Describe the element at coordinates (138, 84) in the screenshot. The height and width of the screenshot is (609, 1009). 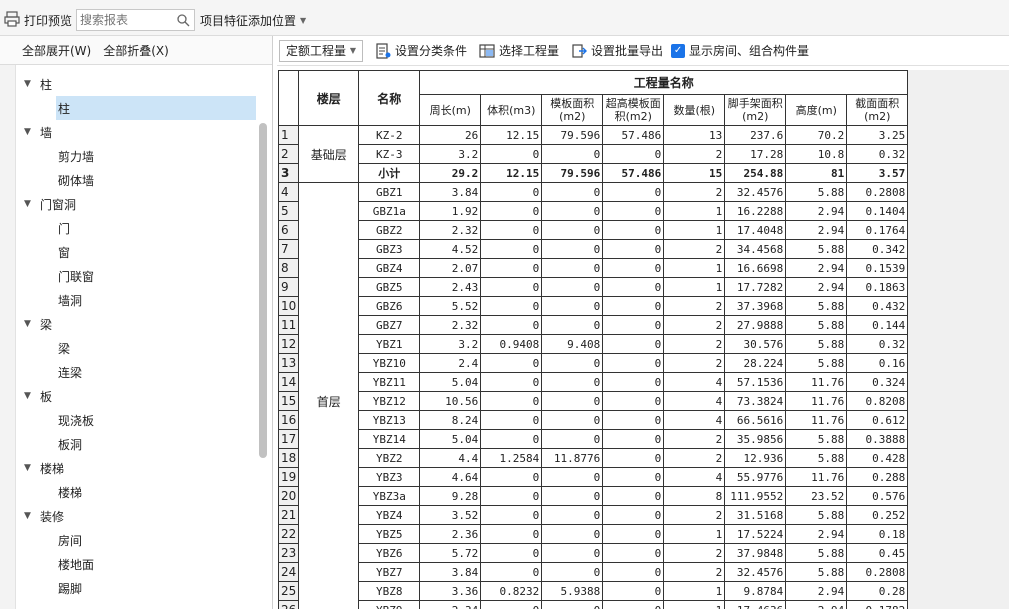
I see `tree-category: ▼ 柱` at that location.